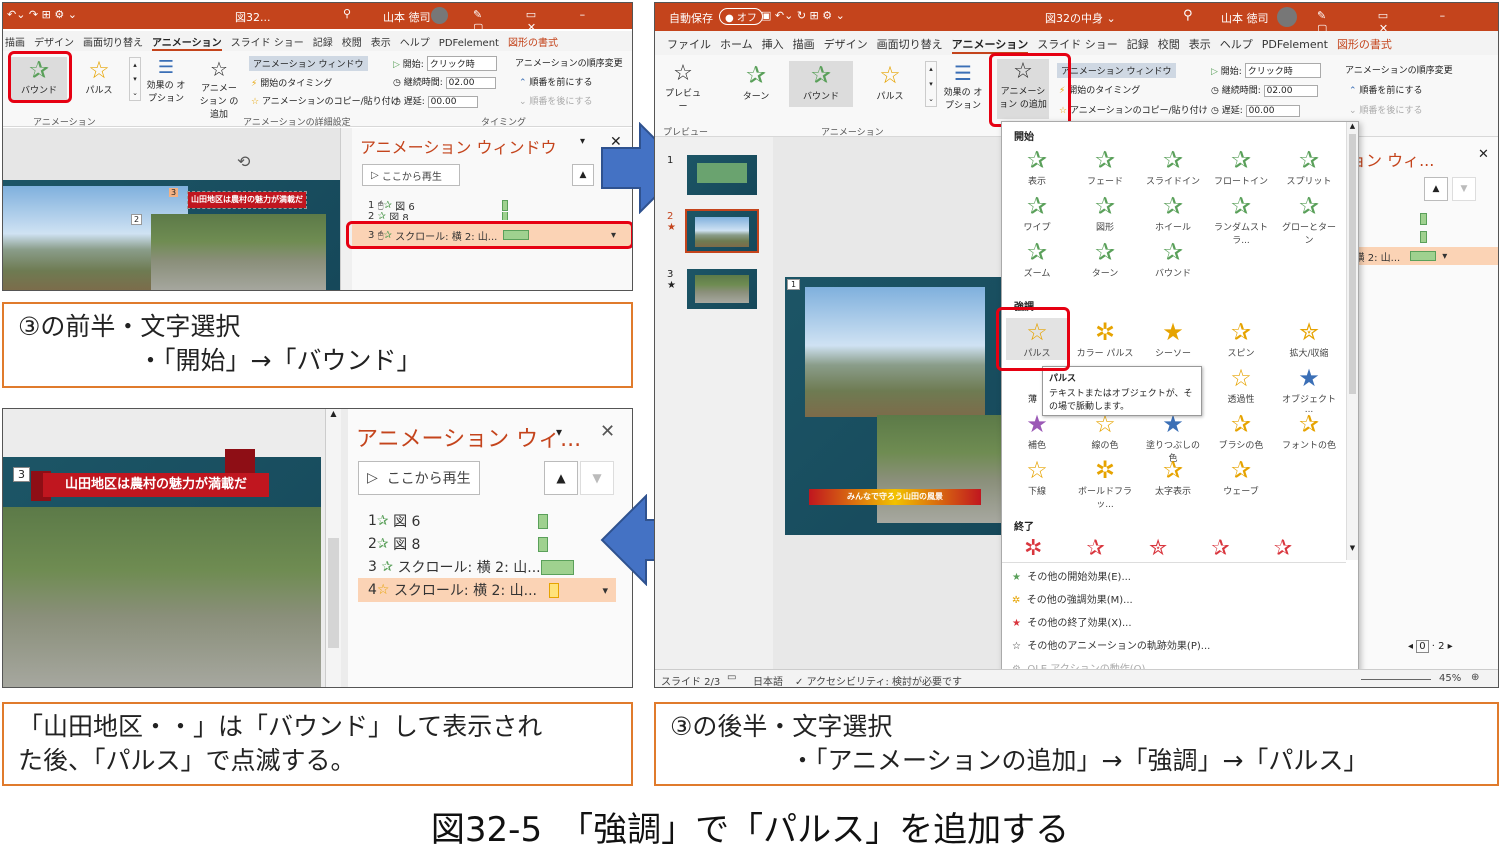 This screenshot has width=1500, height=868. What do you see at coordinates (1037, 476) in the screenshot?
I see `effect-underline: ☆ 下線` at bounding box center [1037, 476].